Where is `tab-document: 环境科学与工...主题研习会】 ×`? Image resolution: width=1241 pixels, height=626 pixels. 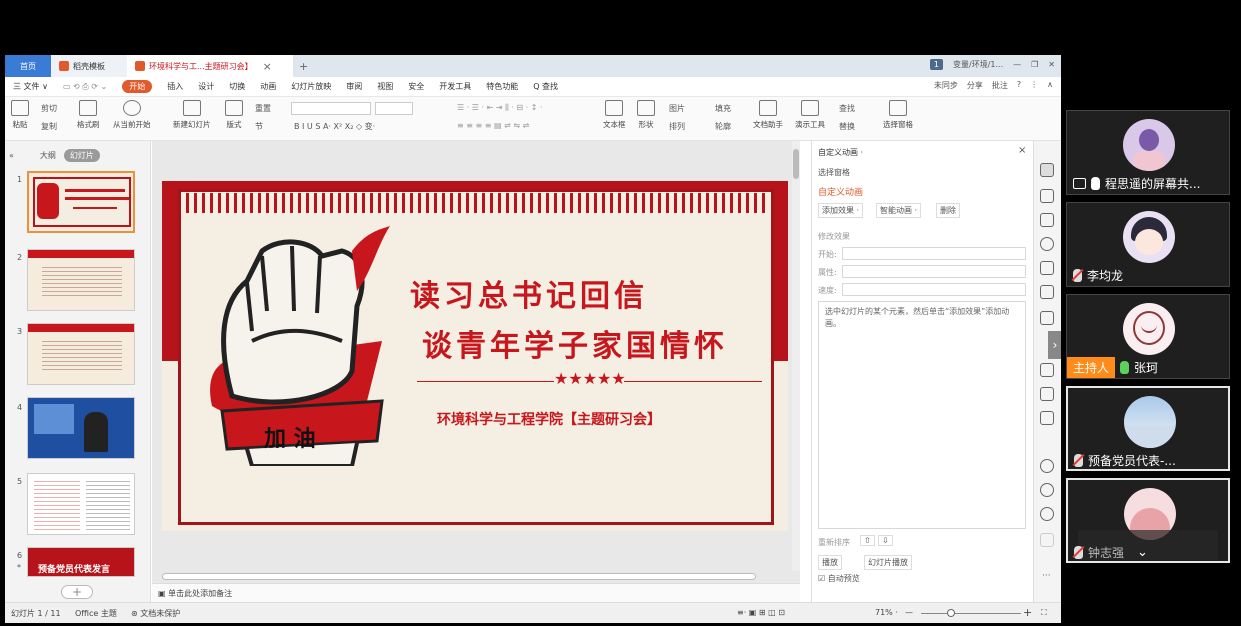 tab-document: 环境科学与工...主题研习会】 × is located at coordinates (210, 66).